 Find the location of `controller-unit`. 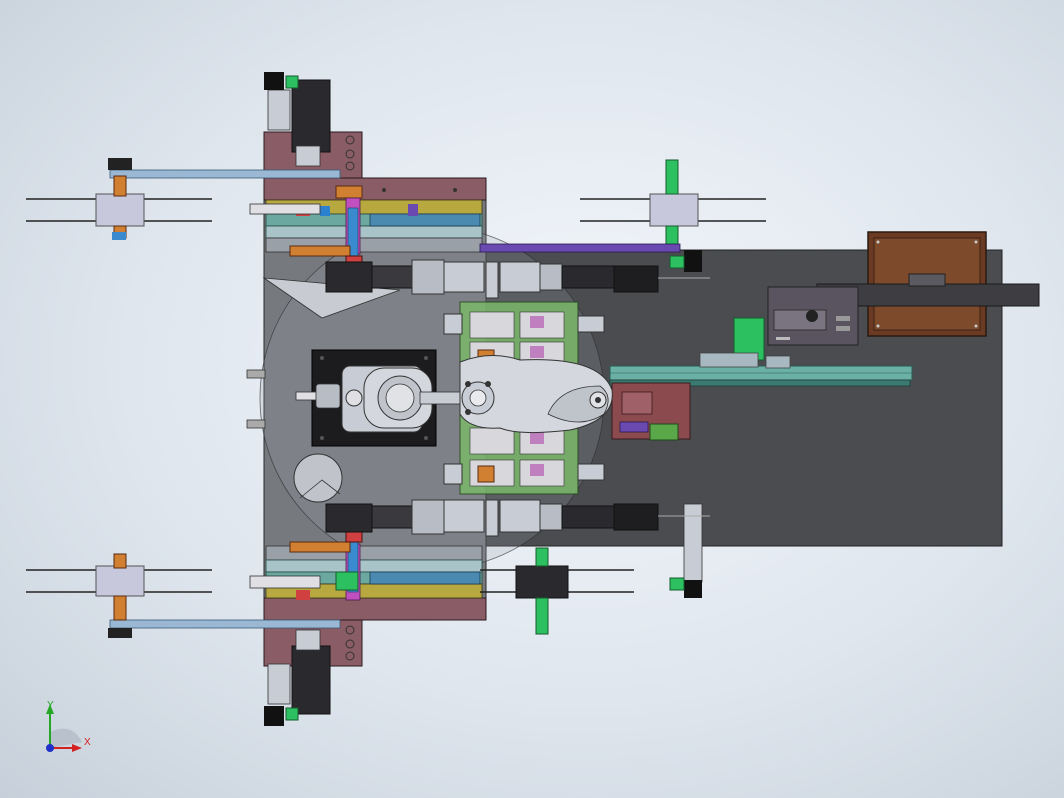

controller-unit is located at coordinates (813, 316).